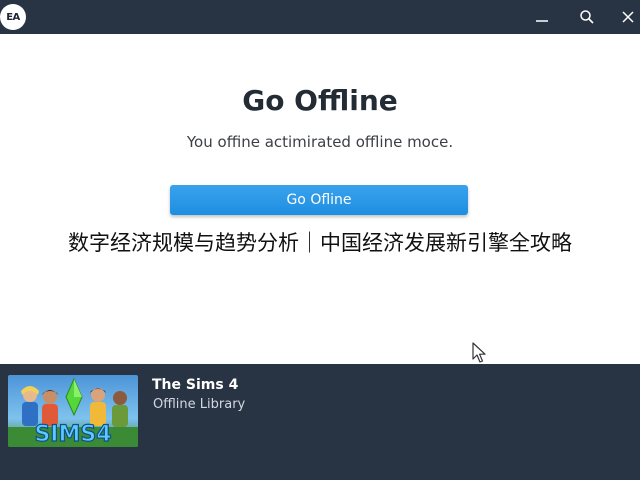 The image size is (640, 480). What do you see at coordinates (320, 17) in the screenshot?
I see `title-bar: EA` at bounding box center [320, 17].